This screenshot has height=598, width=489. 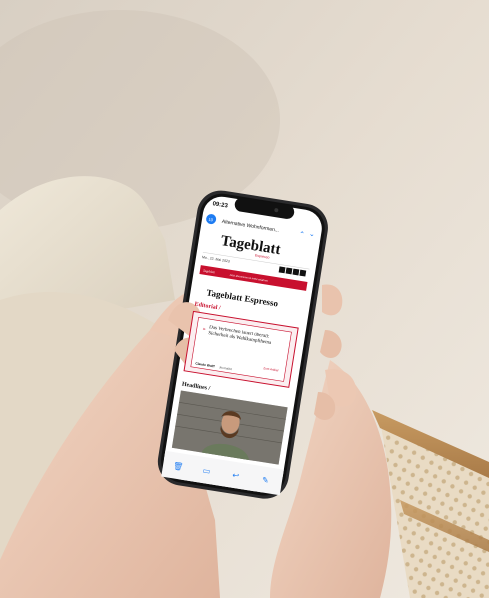 I want to click on headline-photo, so click(x=229, y=427).